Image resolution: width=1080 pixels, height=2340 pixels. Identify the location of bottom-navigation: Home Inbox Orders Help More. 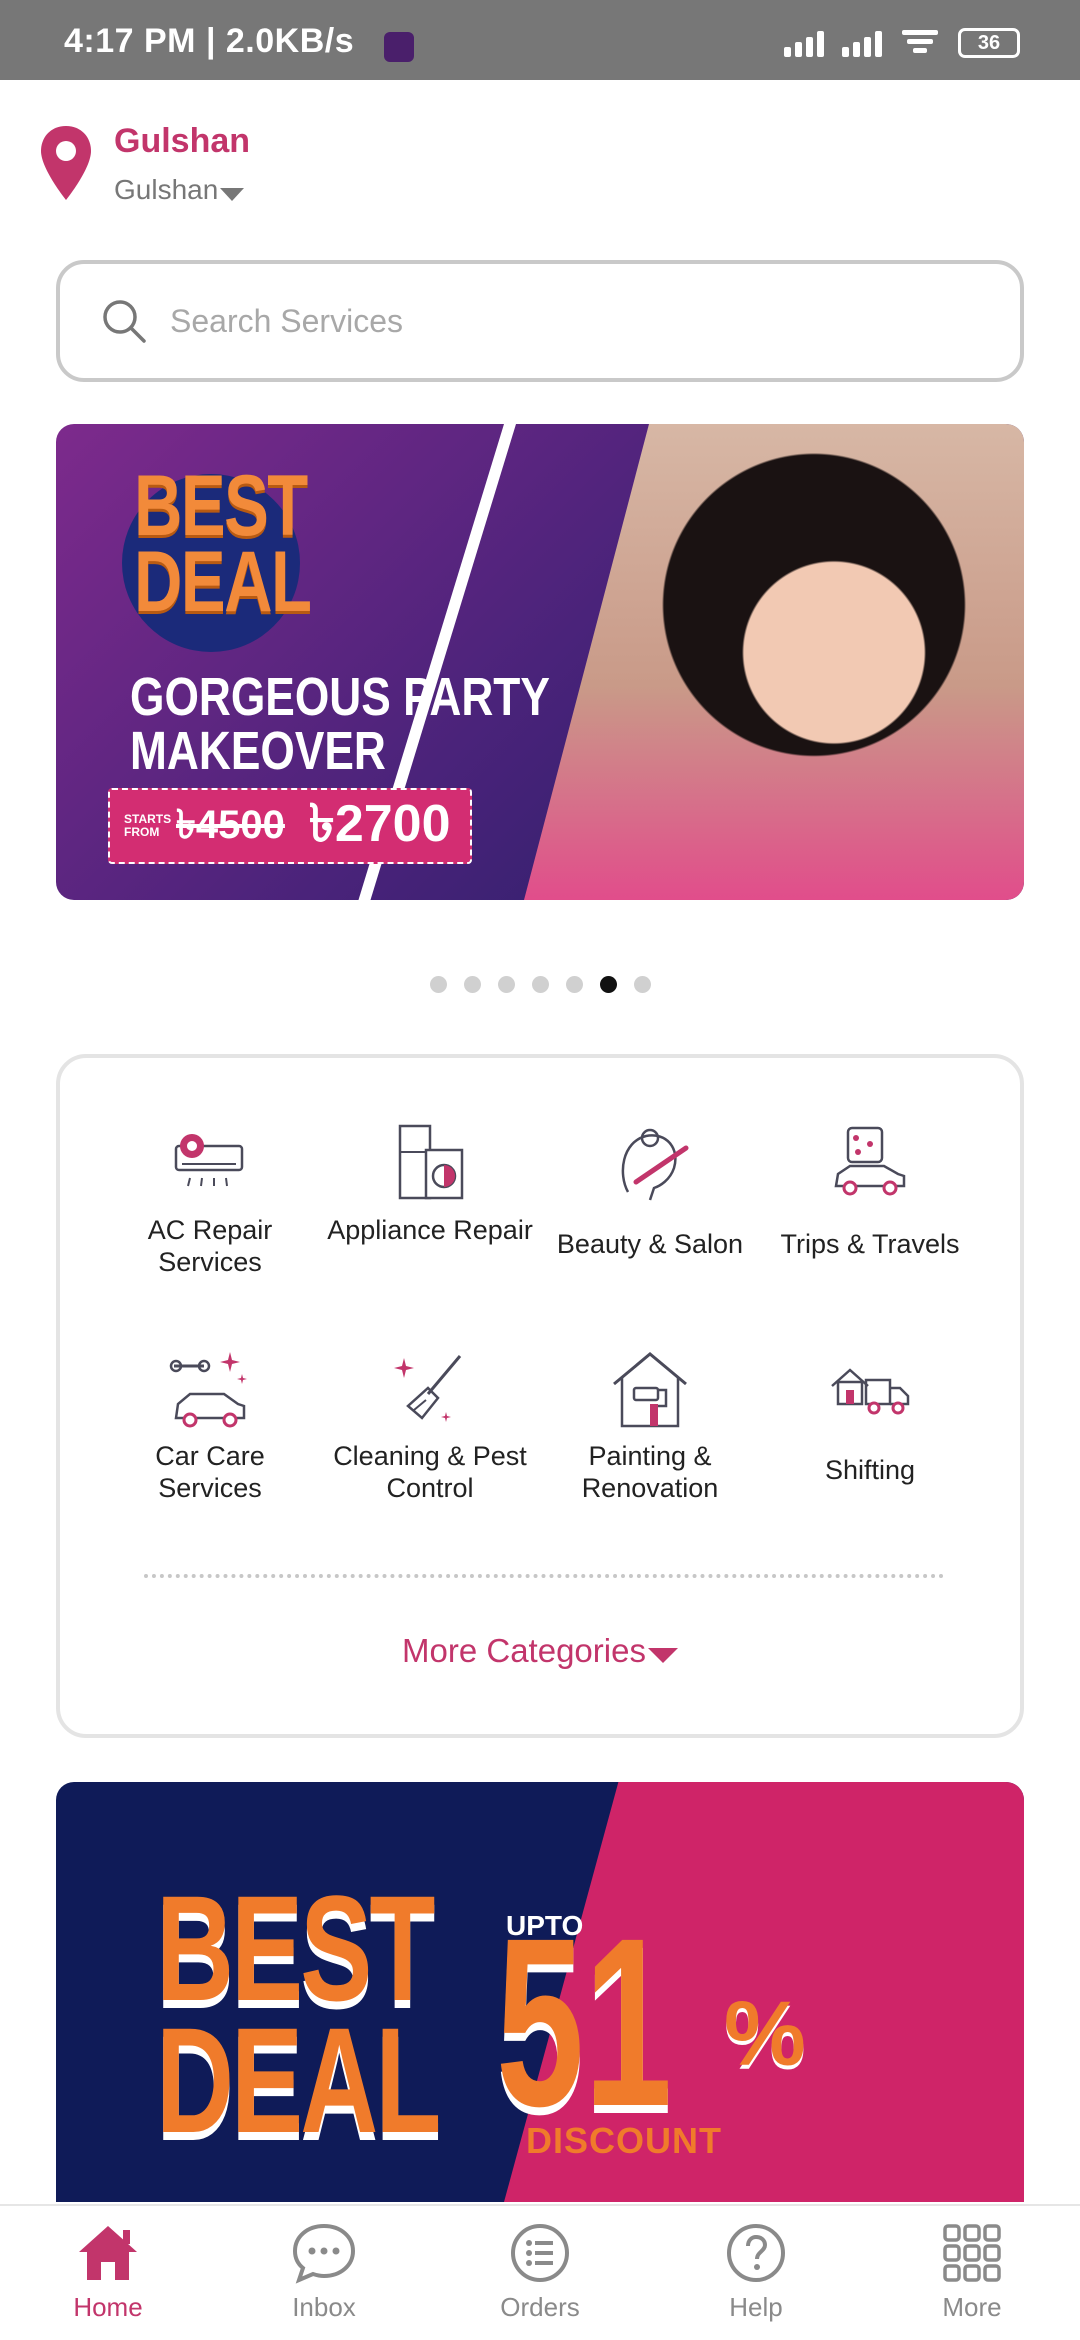
(540, 2272).